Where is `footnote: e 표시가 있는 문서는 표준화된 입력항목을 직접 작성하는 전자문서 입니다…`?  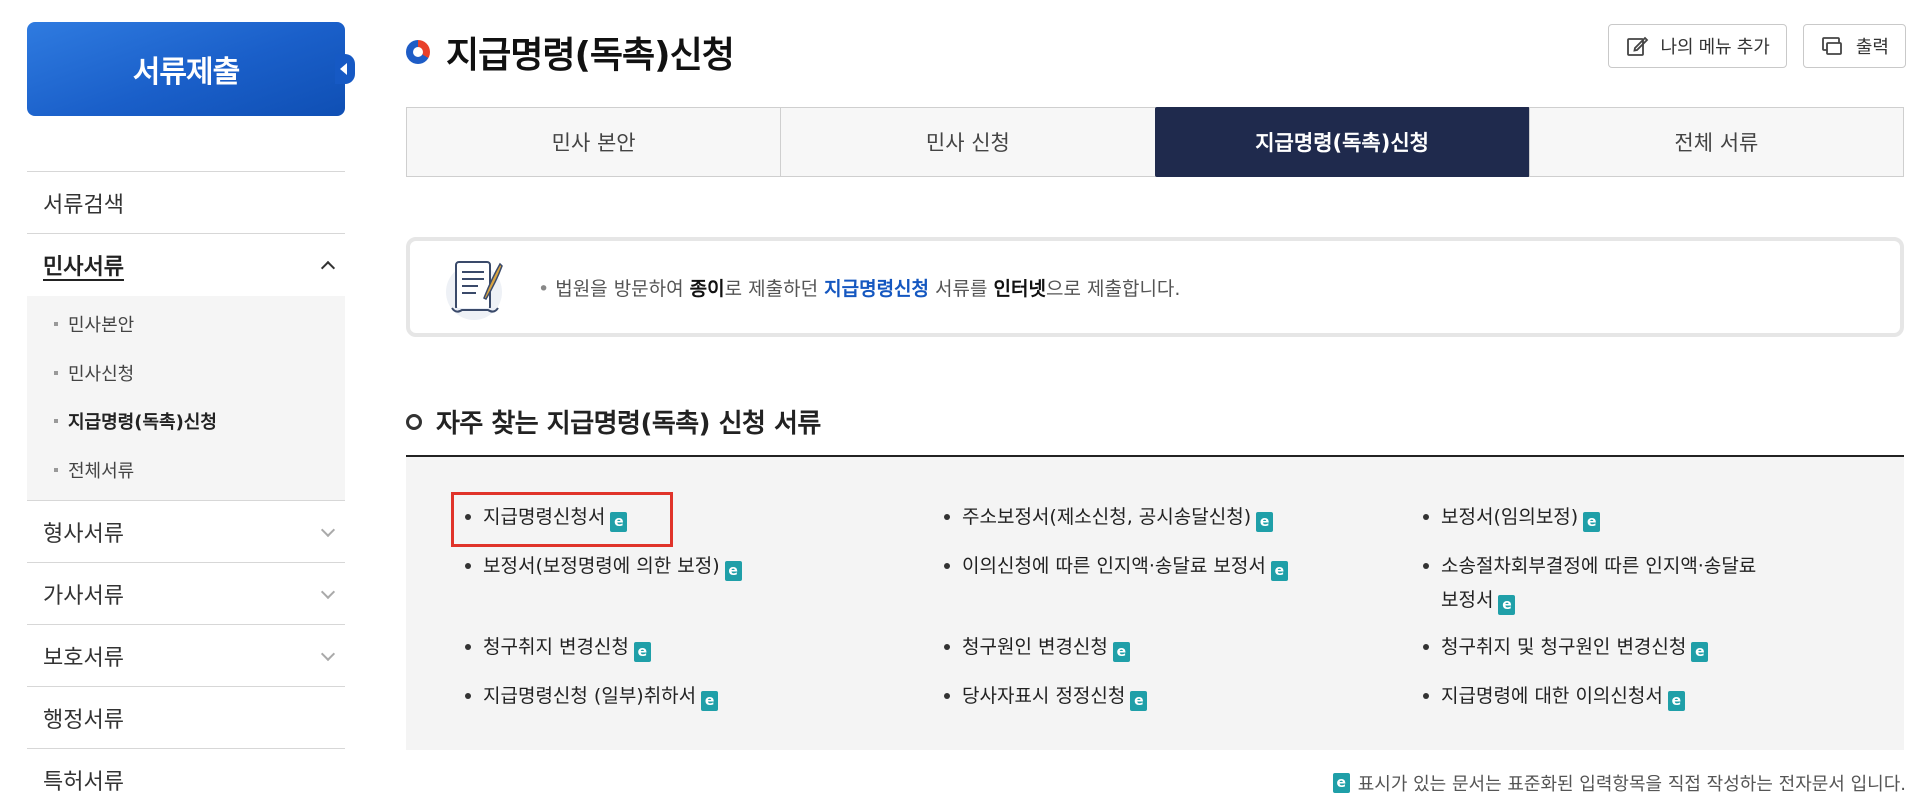 footnote: e 표시가 있는 문서는 표준화된 입력항목을 직접 작성하는 전자문서 입니다… is located at coordinates (1619, 783).